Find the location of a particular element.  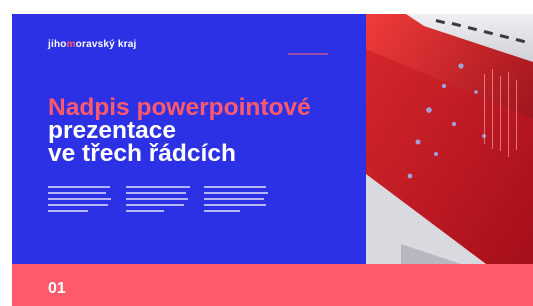

title-line-2: prezentace is located at coordinates (112, 130).